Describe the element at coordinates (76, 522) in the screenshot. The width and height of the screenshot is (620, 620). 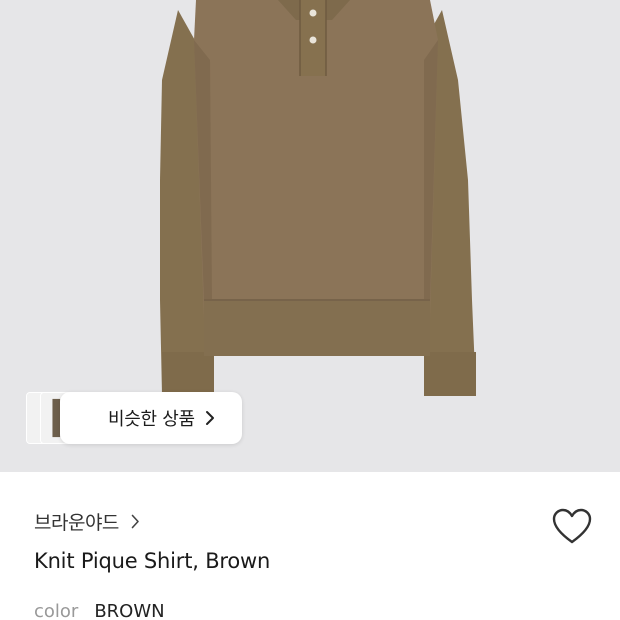
I see `brand-name: 브라운야드` at that location.